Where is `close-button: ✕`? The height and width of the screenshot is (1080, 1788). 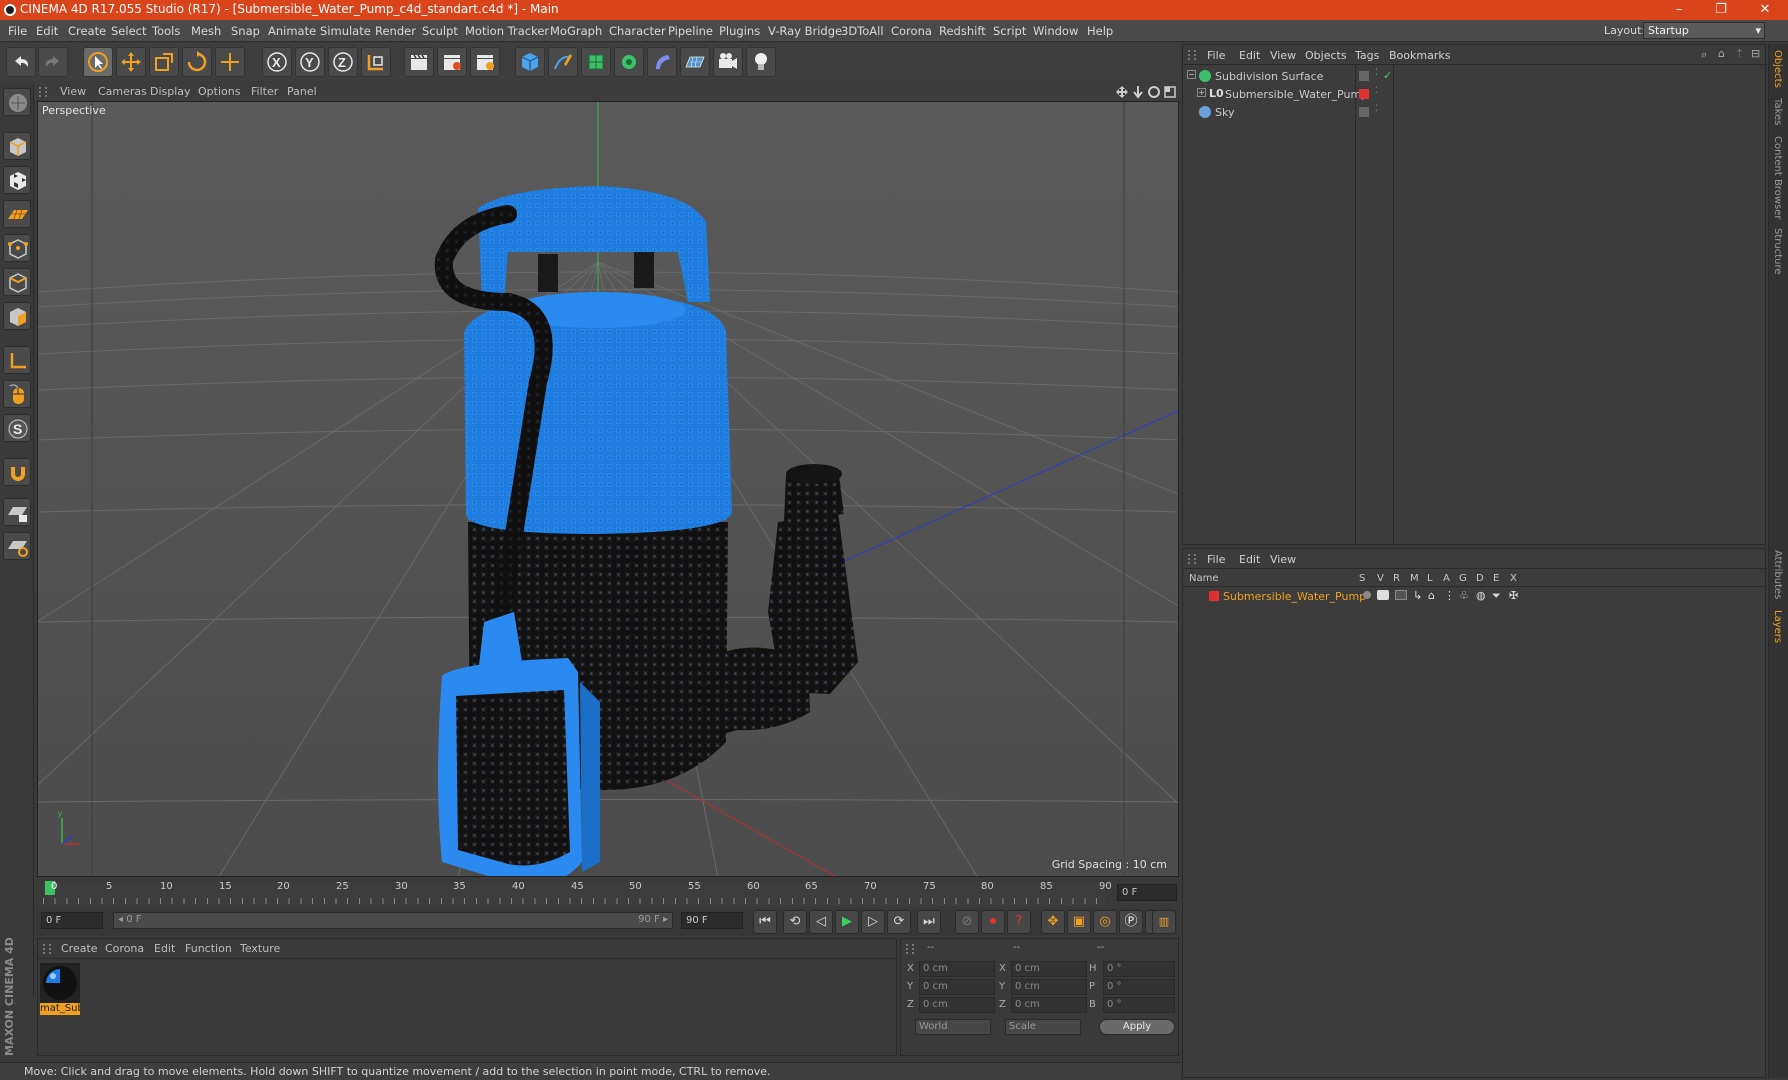 close-button: ✕ is located at coordinates (1765, 10).